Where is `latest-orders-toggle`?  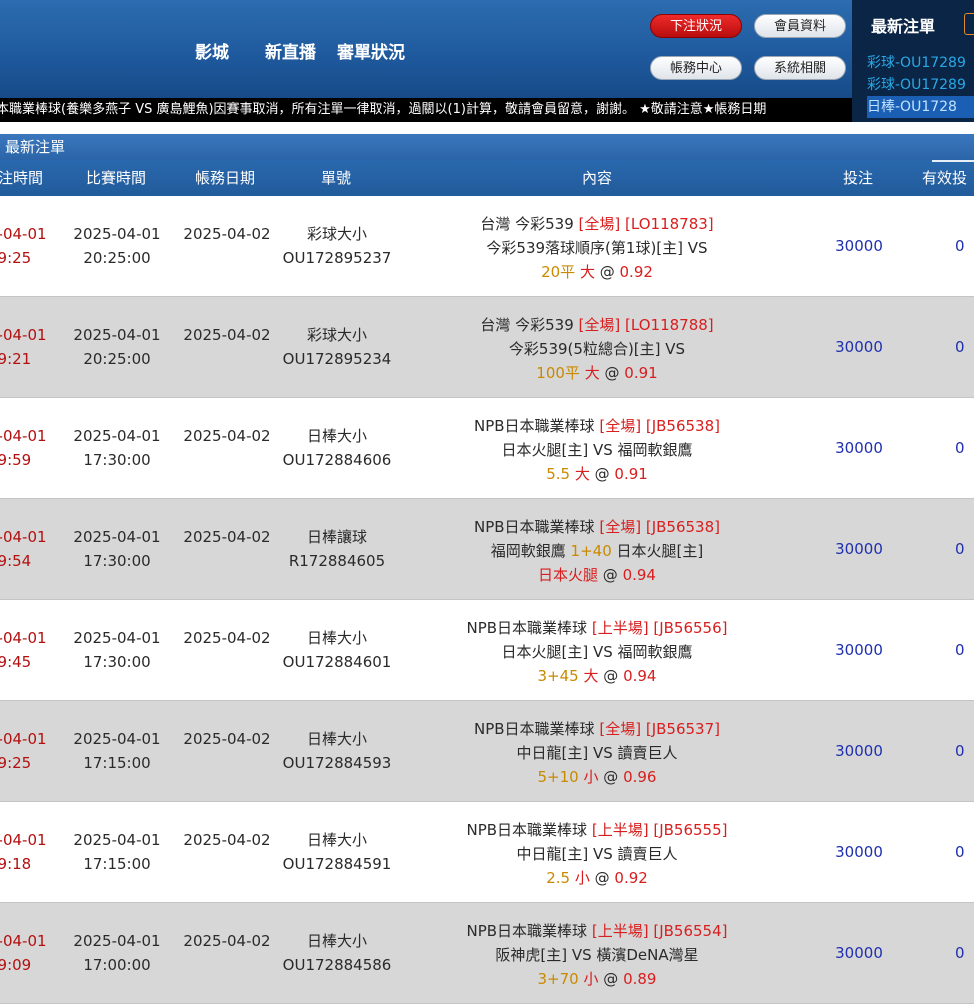
latest-orders-toggle is located at coordinates (969, 24).